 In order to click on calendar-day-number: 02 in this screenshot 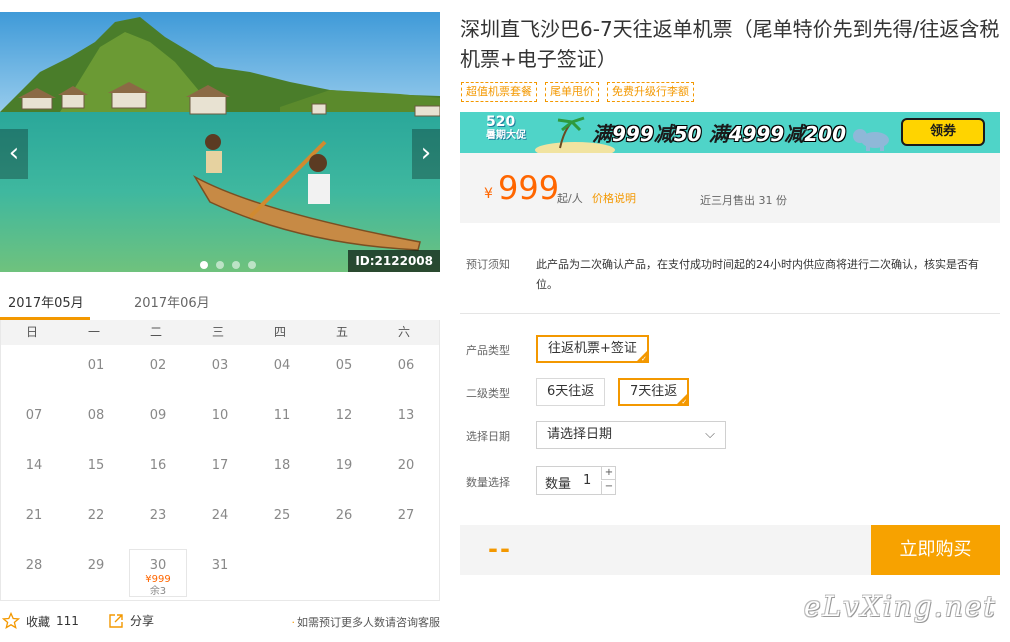, I will do `click(158, 365)`.